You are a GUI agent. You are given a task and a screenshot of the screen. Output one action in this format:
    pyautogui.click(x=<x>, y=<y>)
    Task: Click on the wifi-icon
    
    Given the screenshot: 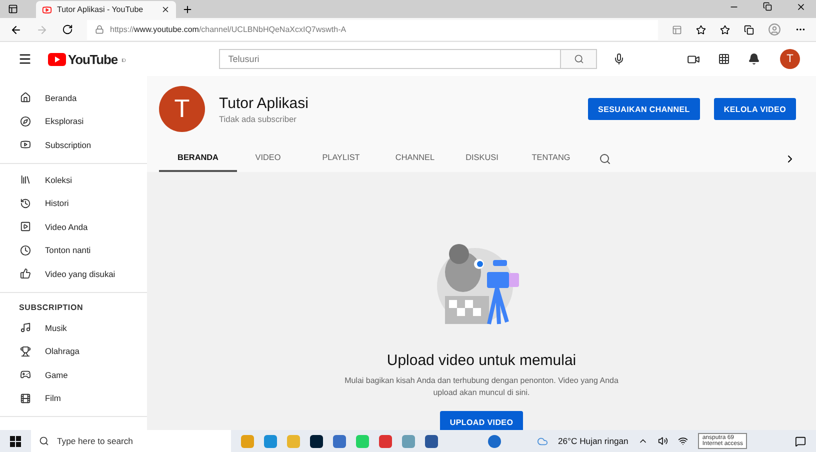 What is the action you would take?
    pyautogui.click(x=683, y=441)
    